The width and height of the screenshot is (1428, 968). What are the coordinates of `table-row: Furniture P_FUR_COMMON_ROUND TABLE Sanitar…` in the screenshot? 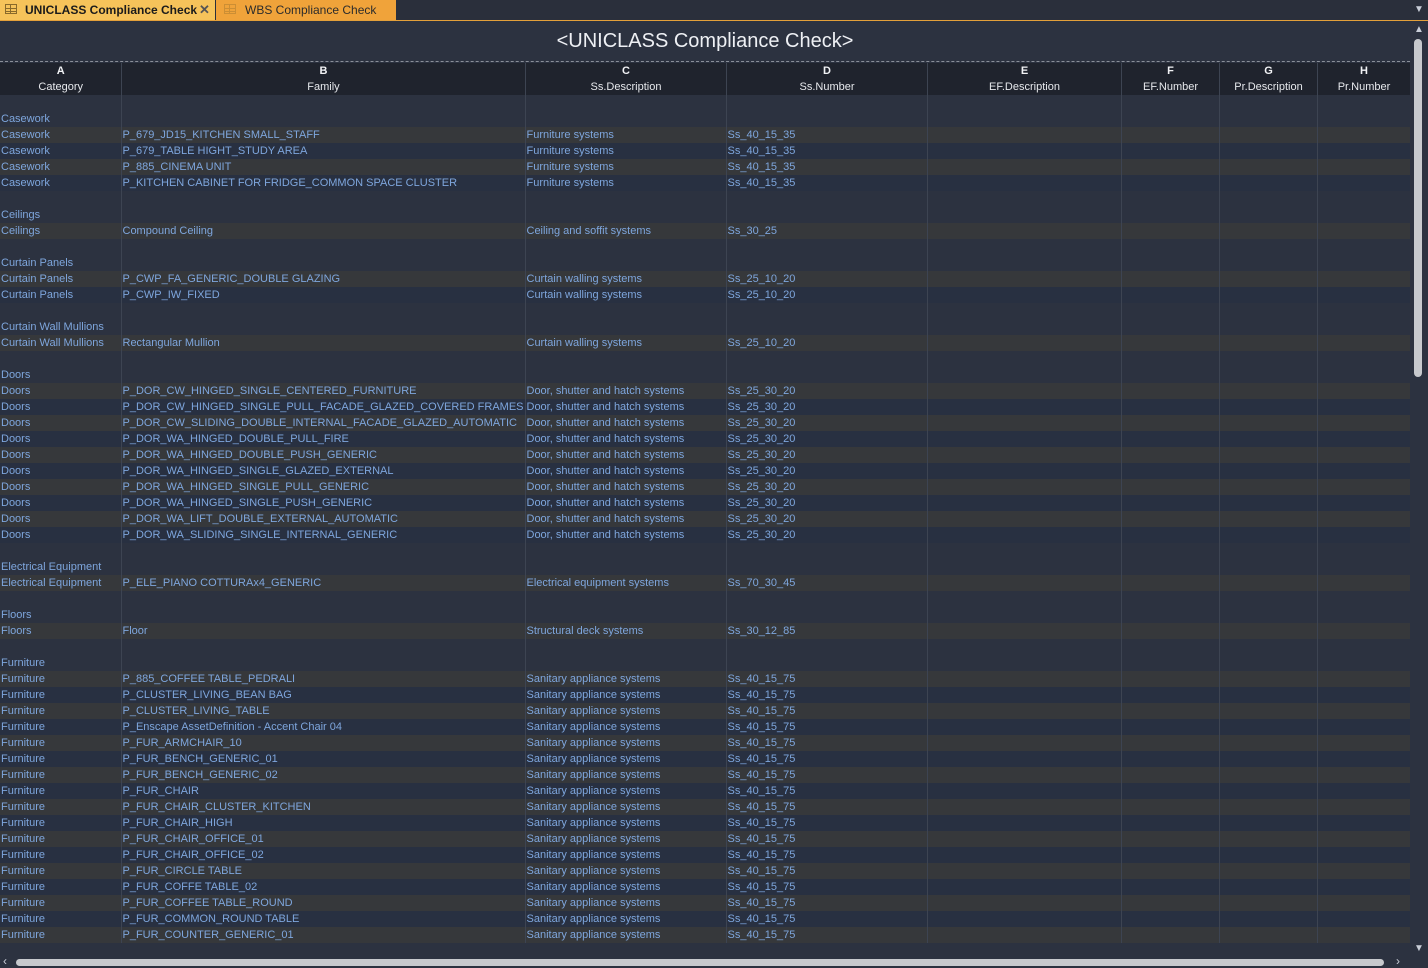 It's located at (705, 919).